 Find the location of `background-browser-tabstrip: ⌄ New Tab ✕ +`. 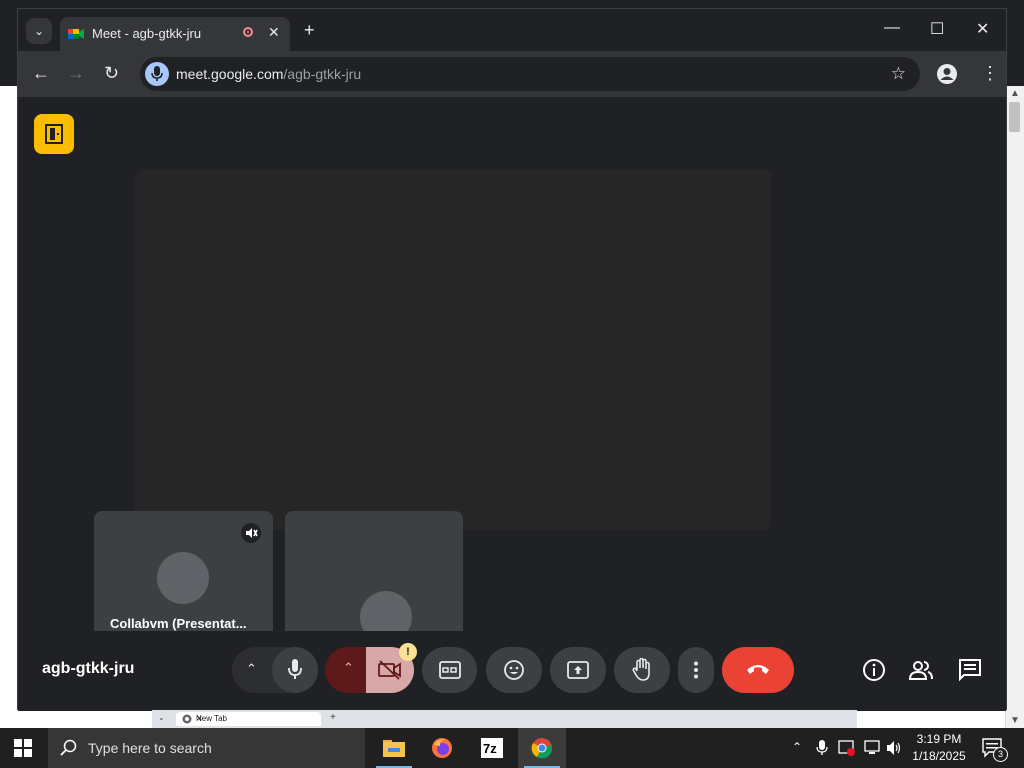

background-browser-tabstrip: ⌄ New Tab ✕ + is located at coordinates (504, 719).